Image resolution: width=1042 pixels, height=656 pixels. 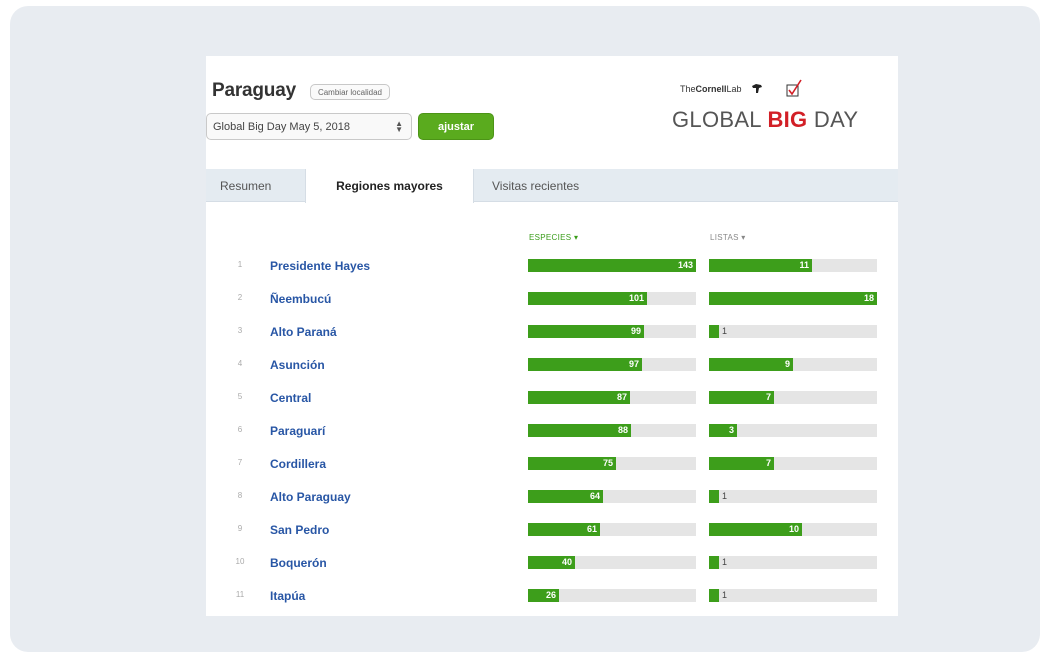 I want to click on rank-number: 5, so click(x=240, y=396).